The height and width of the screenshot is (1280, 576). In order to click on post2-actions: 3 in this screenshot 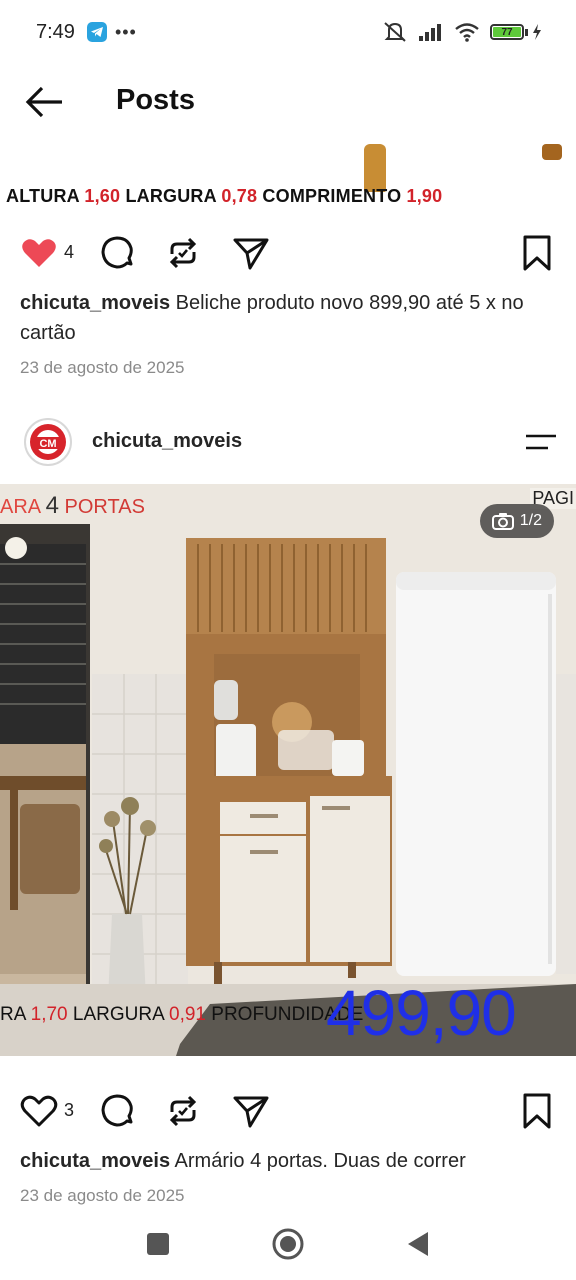, I will do `click(288, 1111)`.